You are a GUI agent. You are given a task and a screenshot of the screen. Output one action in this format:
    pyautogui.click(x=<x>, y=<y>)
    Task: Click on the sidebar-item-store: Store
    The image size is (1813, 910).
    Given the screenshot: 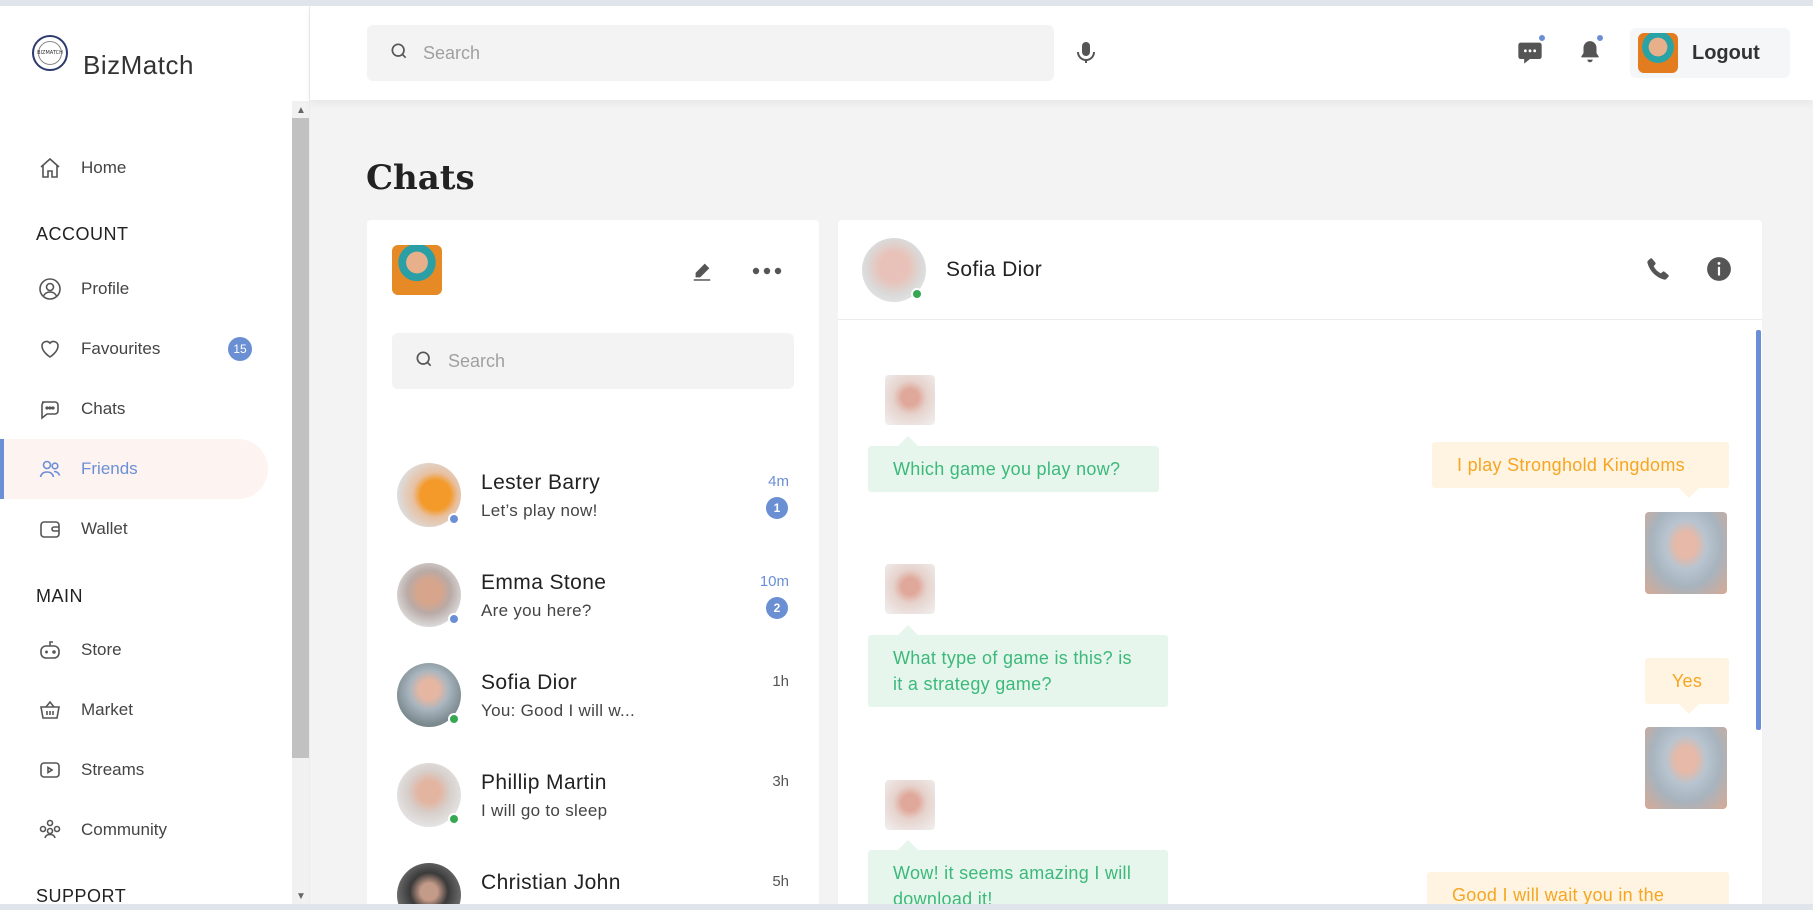 What is the action you would take?
    pyautogui.click(x=134, y=650)
    